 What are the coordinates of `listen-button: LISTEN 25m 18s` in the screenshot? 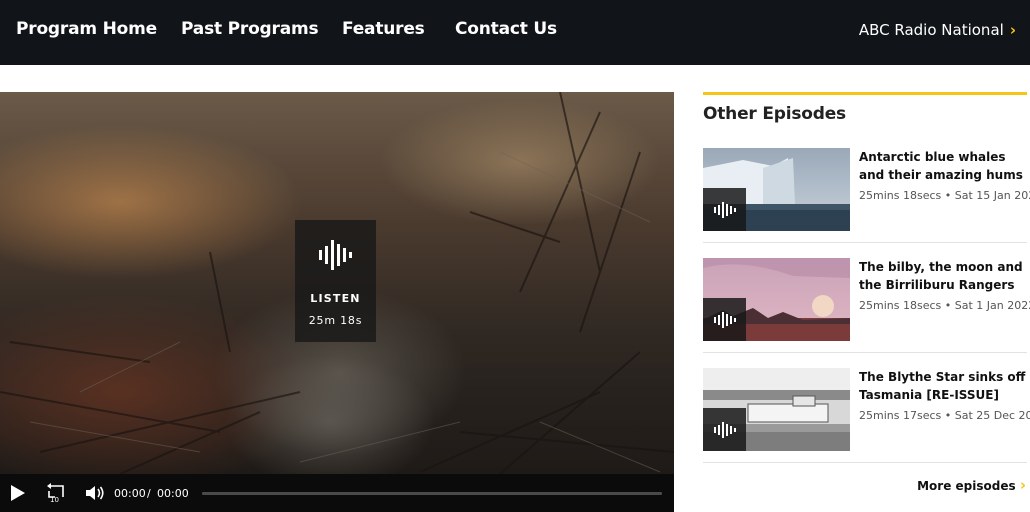 It's located at (335, 281).